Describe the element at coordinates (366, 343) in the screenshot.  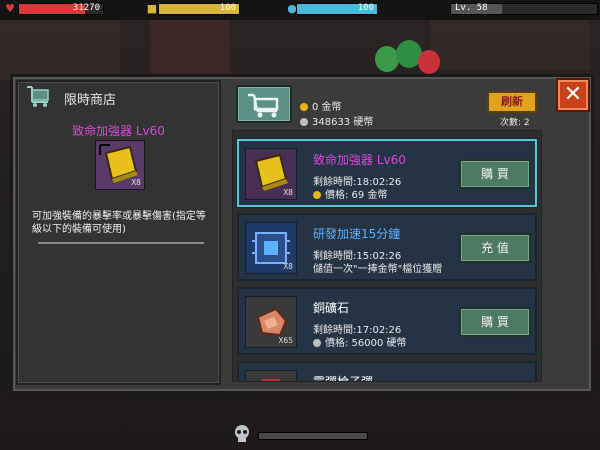
I see `item-price-text: 價格: 56000 硬幣` at that location.